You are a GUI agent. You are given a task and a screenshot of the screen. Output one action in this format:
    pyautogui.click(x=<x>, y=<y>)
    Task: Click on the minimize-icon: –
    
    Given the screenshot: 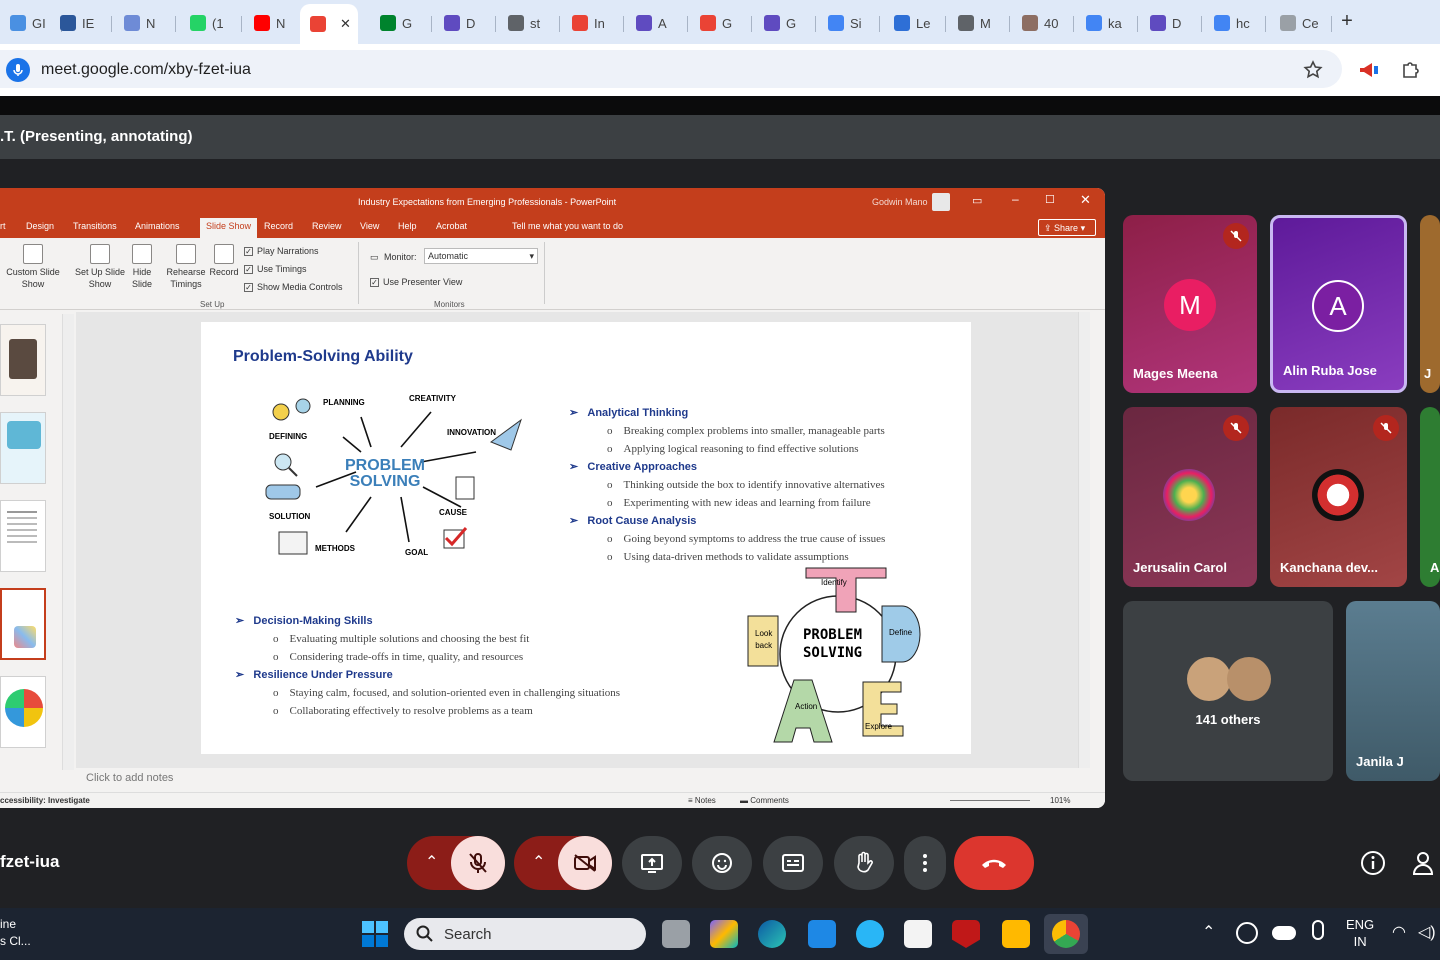 What is the action you would take?
    pyautogui.click(x=1015, y=199)
    